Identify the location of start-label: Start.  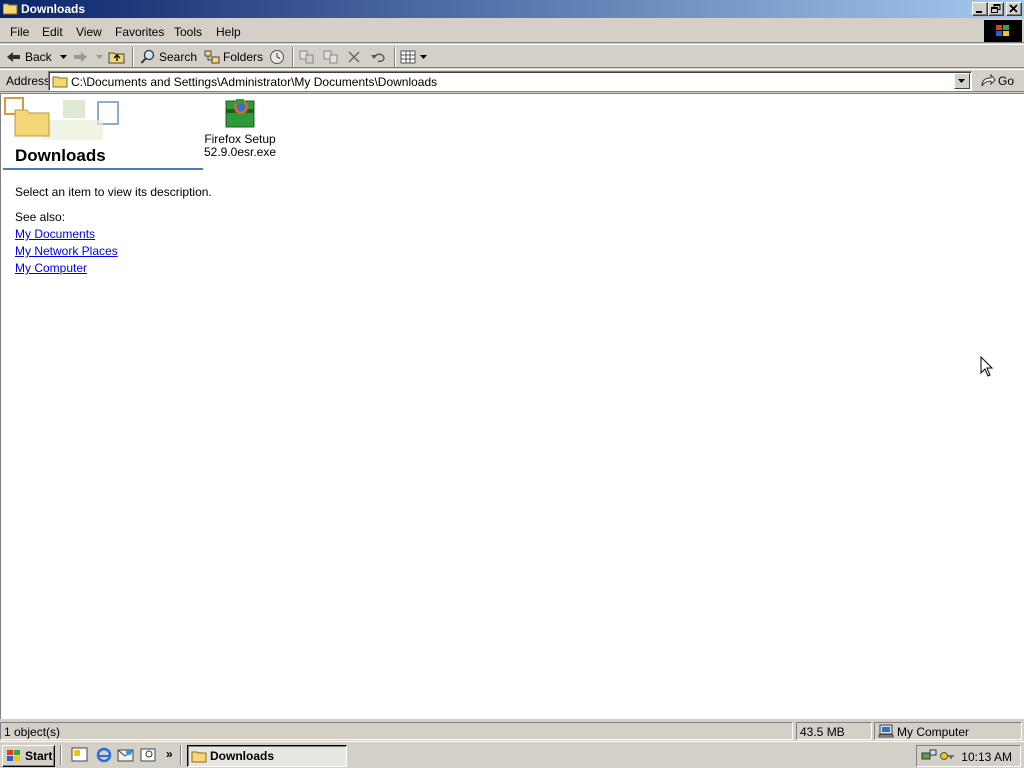
(39, 756).